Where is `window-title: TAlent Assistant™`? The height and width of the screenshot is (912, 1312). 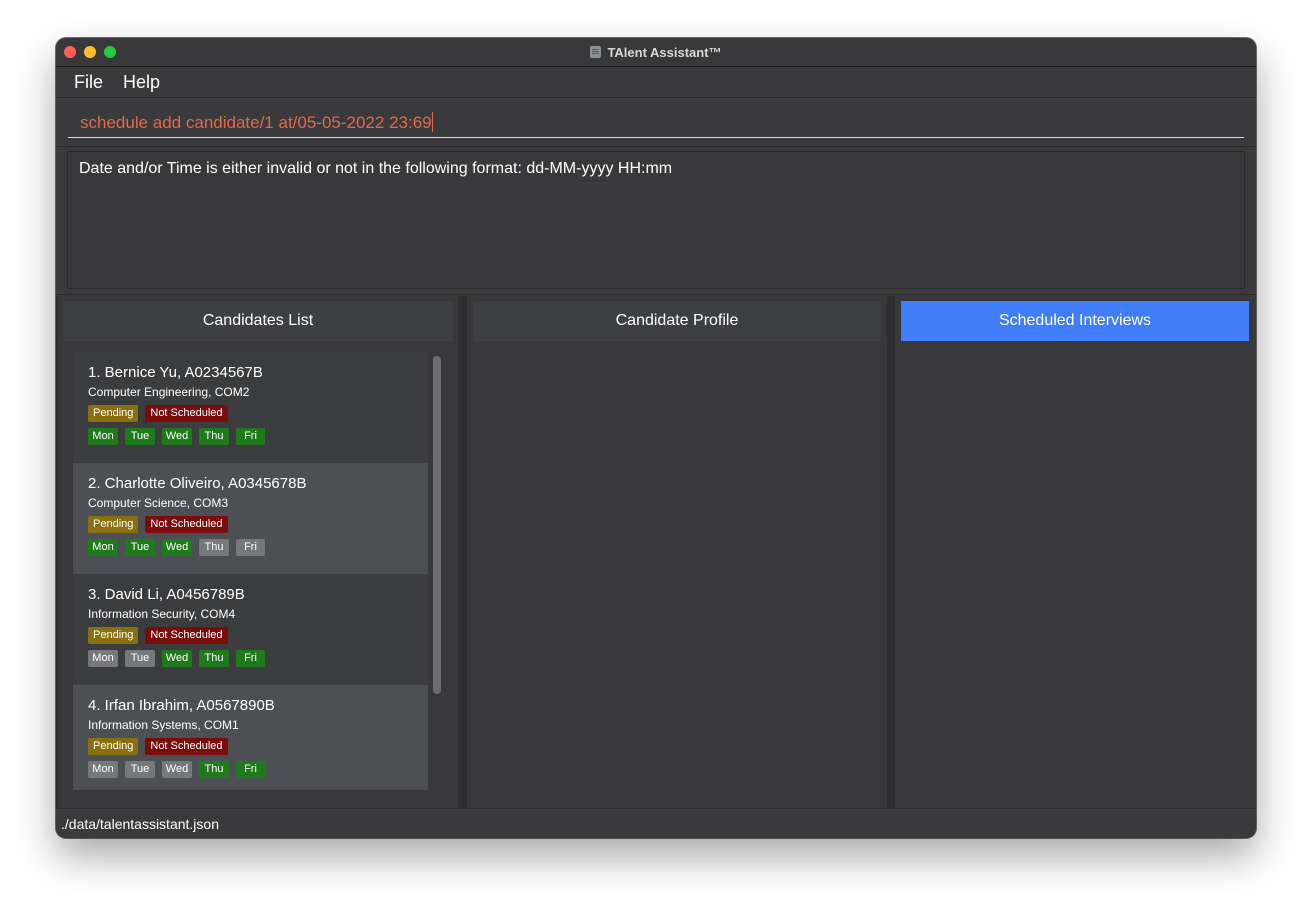
window-title: TAlent Assistant™ is located at coordinates (664, 52).